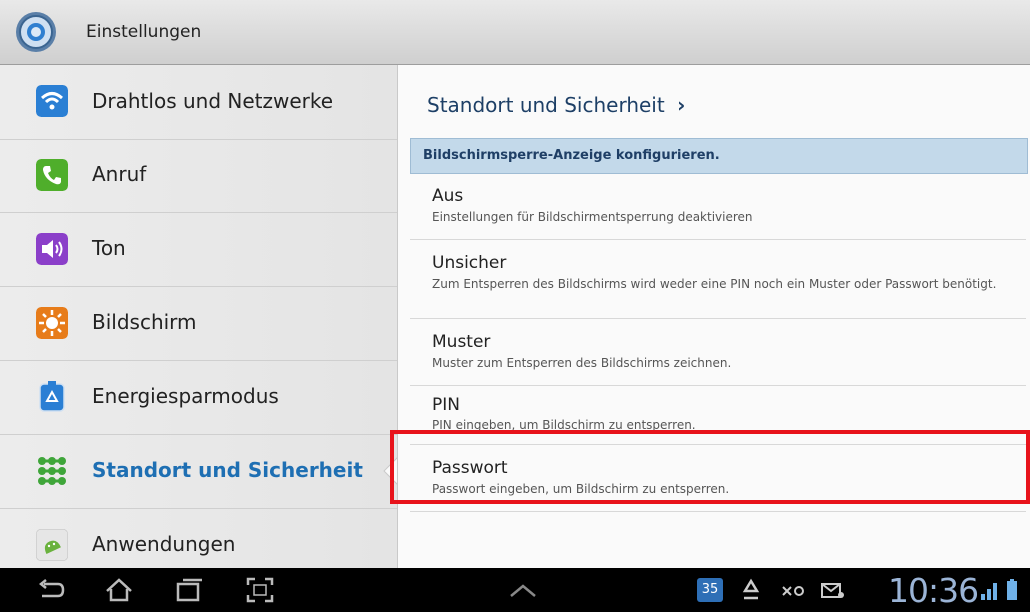  What do you see at coordinates (52, 545) in the screenshot?
I see `android-icon` at bounding box center [52, 545].